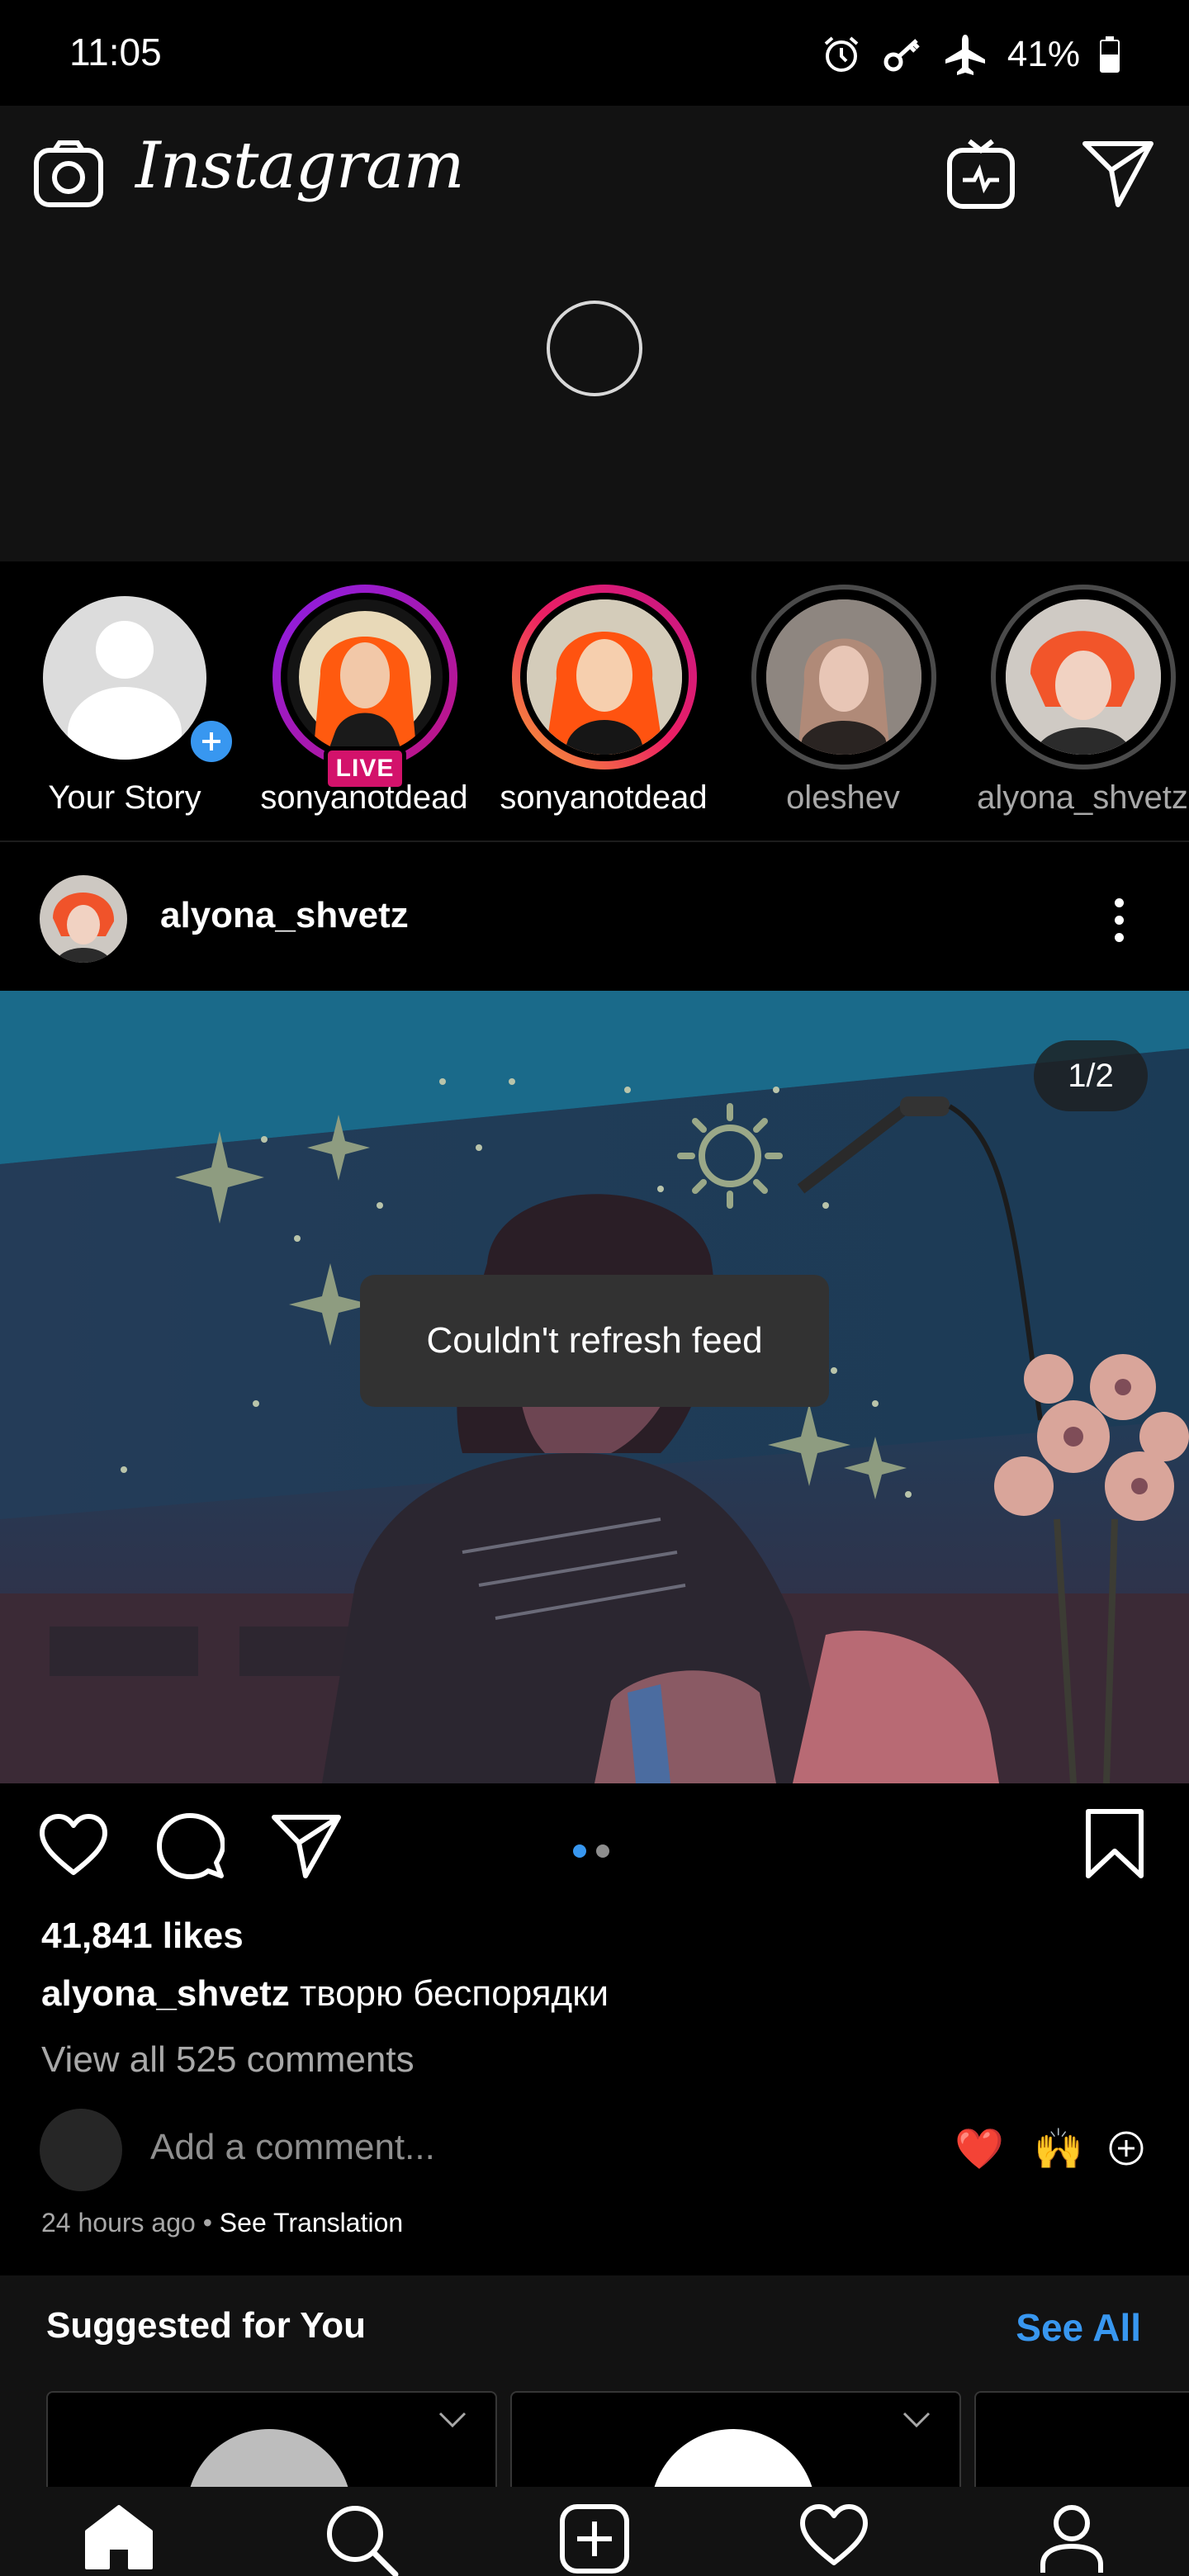 This screenshot has width=1189, height=2576. I want to click on post-caption: alyona_shvetz творю беспорядки, so click(325, 1994).